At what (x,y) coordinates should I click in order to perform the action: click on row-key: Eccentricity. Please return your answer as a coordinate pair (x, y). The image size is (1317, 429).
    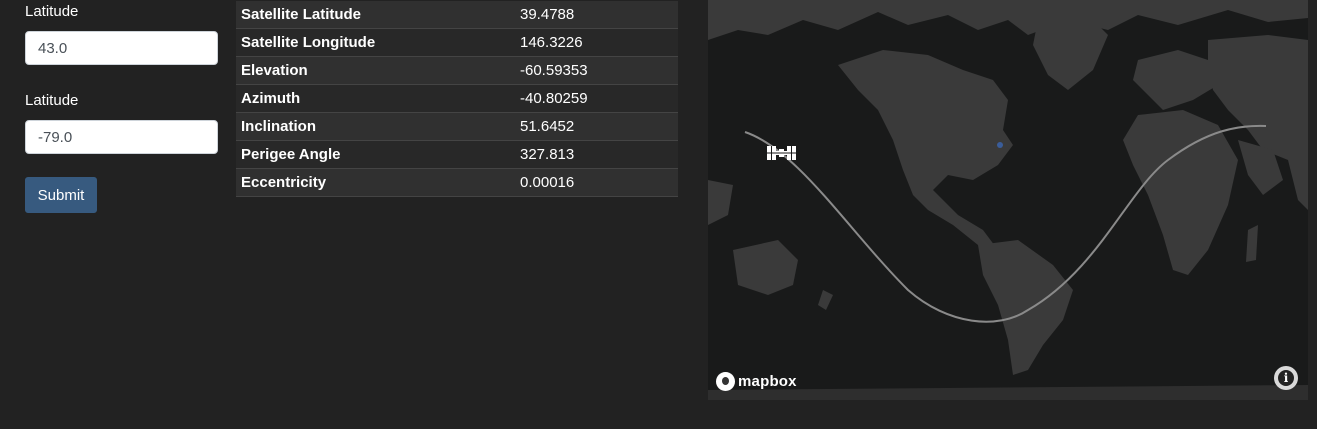
    Looking at the image, I should click on (375, 182).